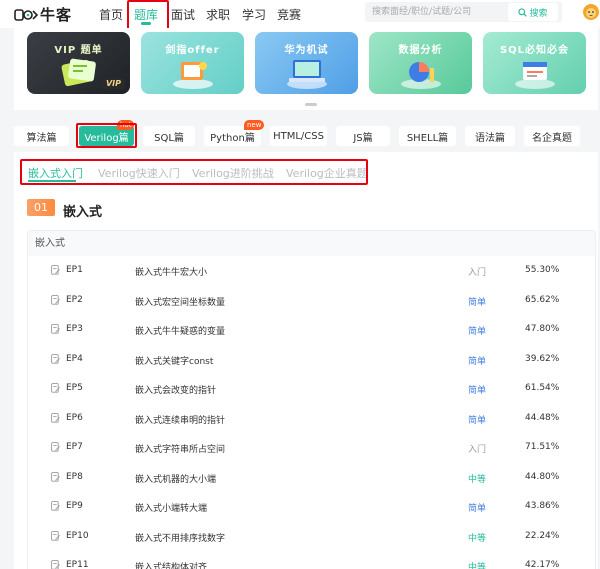 Image resolution: width=600 pixels, height=569 pixels. Describe the element at coordinates (311, 507) in the screenshot. I see `problem-row: EP9 嵌入式小端转大端 简单 43.86%` at that location.